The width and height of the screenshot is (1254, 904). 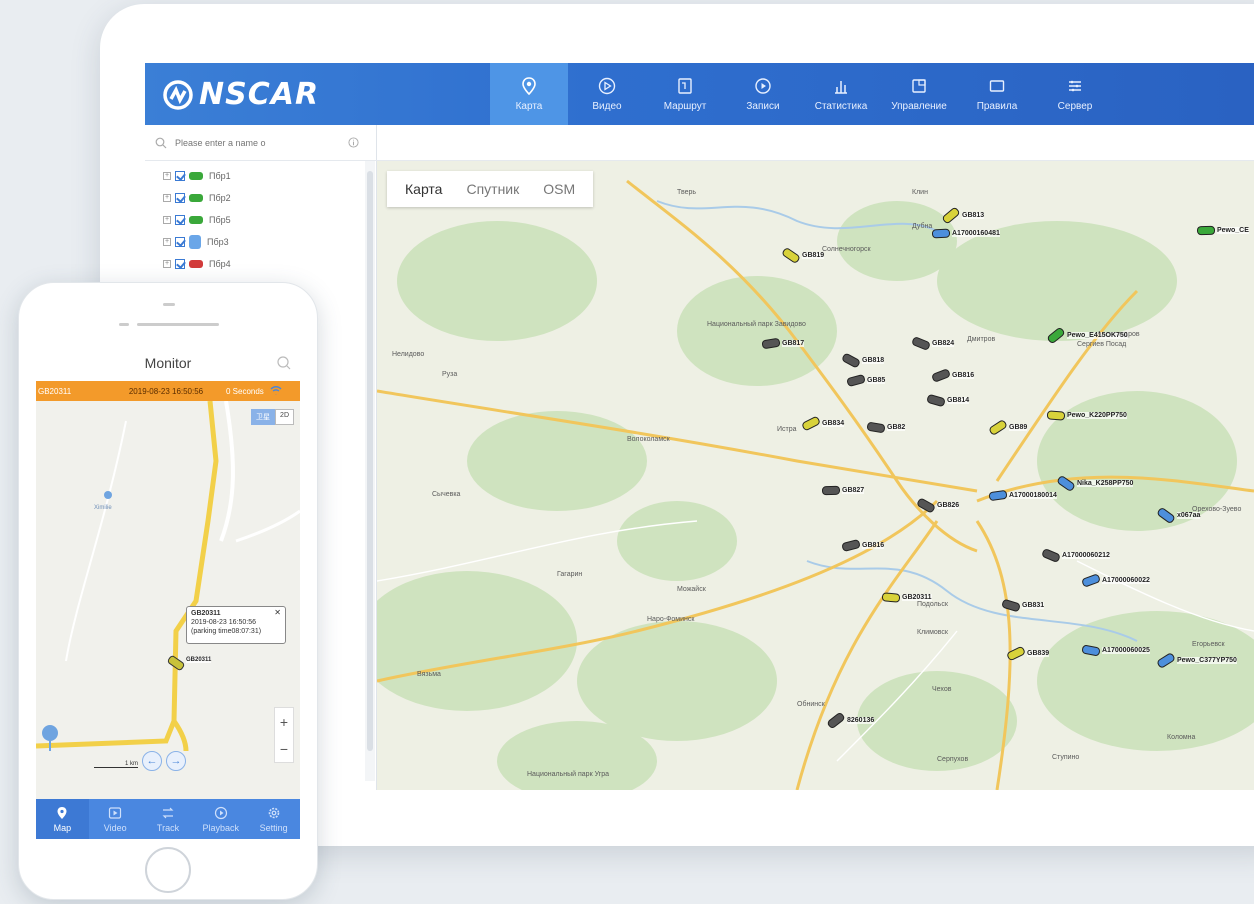 I want to click on vehicle-marker-label: A17000180014, so click(x=1033, y=495).